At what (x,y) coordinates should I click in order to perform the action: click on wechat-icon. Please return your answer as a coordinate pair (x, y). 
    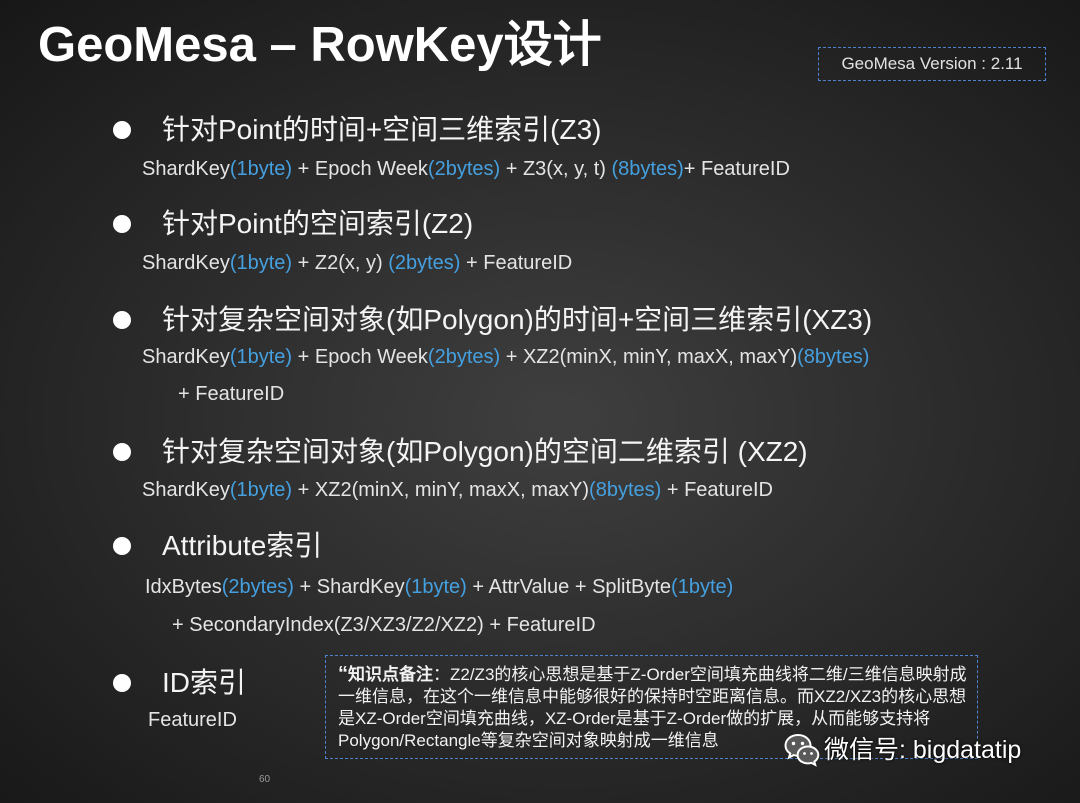
    Looking at the image, I should click on (802, 750).